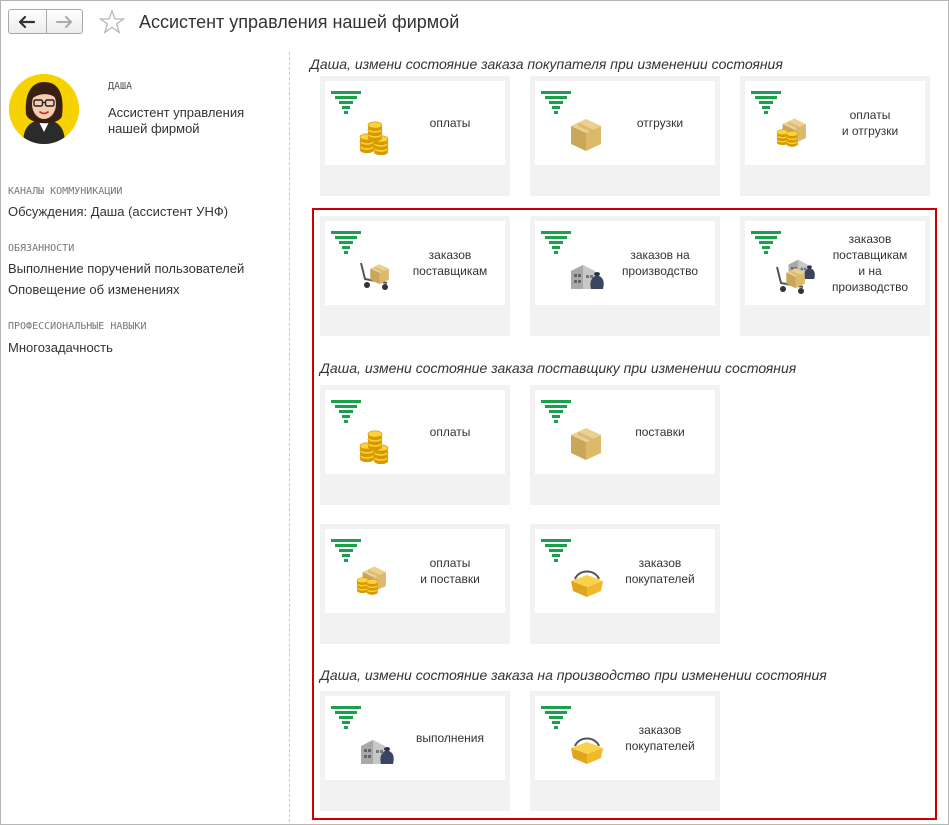  I want to click on duty-item: Выполнение поручений пользователей, so click(126, 268).